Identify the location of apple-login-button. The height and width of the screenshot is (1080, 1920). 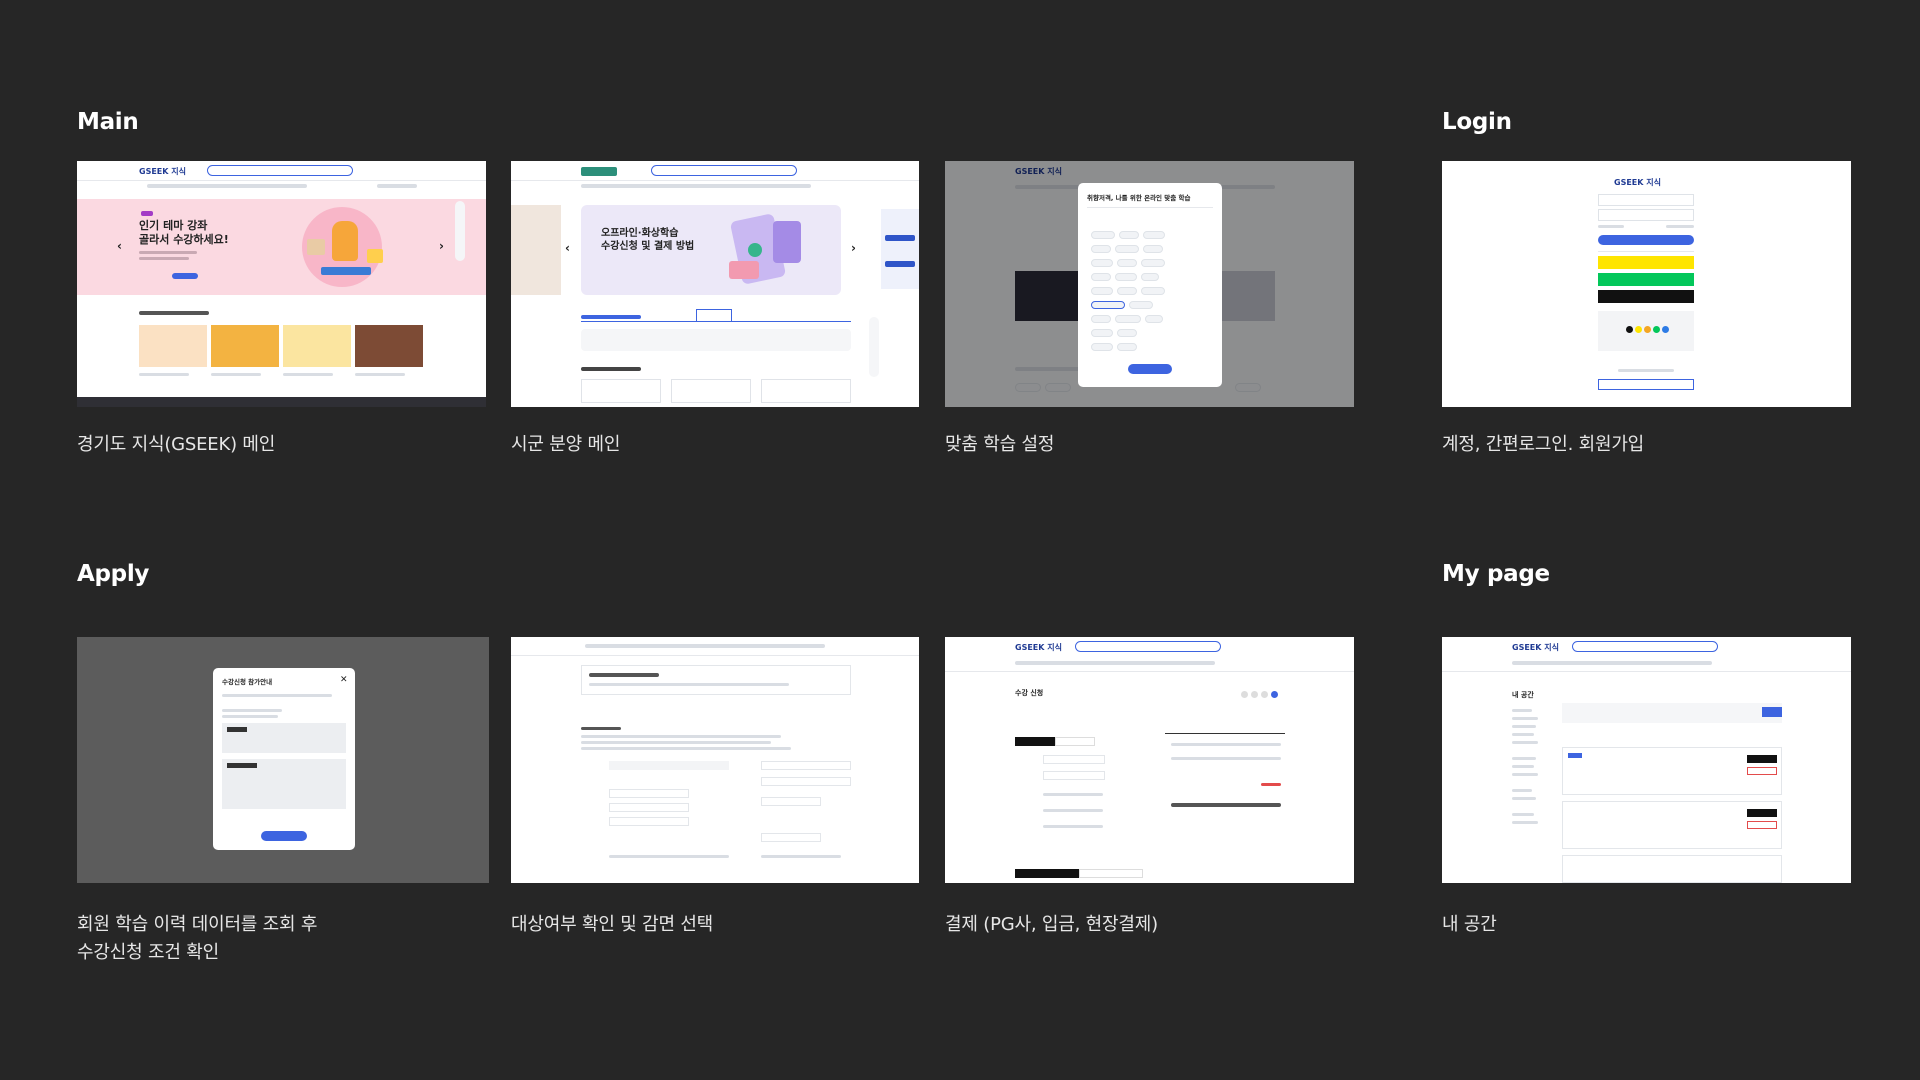
(1646, 296).